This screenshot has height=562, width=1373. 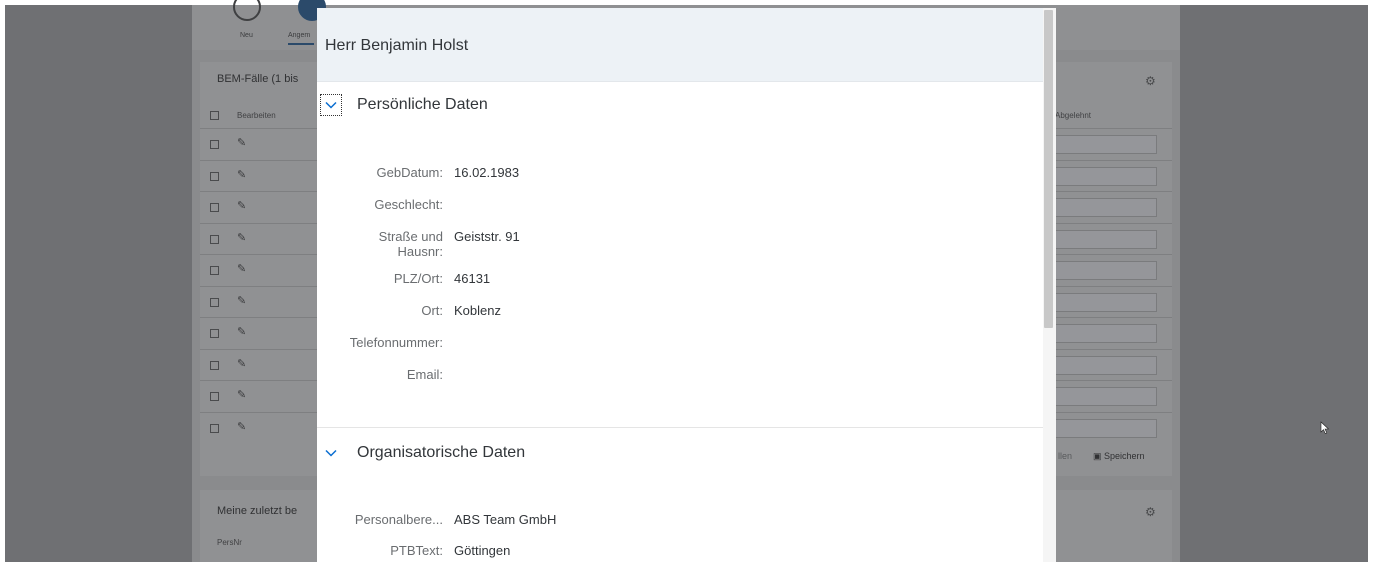 I want to click on cancel-label: llen, so click(x=1065, y=456).